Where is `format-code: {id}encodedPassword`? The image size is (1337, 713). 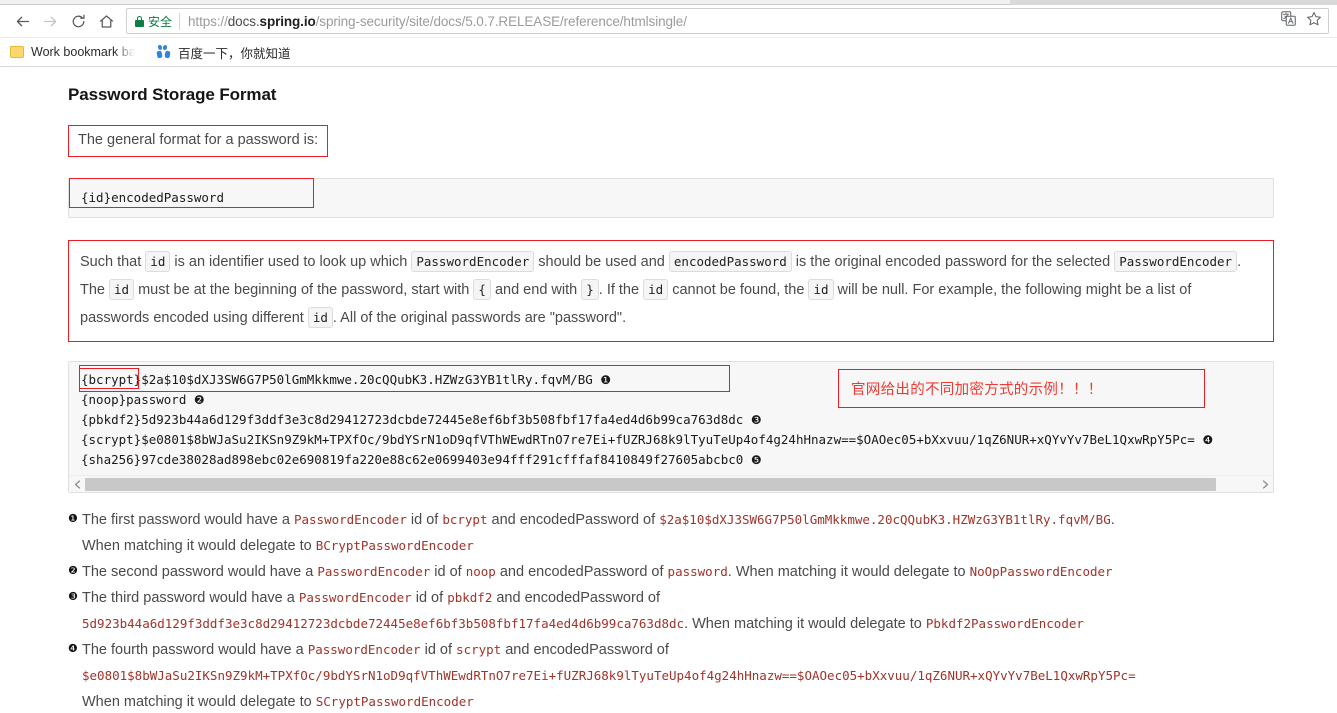 format-code: {id}encodedPassword is located at coordinates (152, 198).